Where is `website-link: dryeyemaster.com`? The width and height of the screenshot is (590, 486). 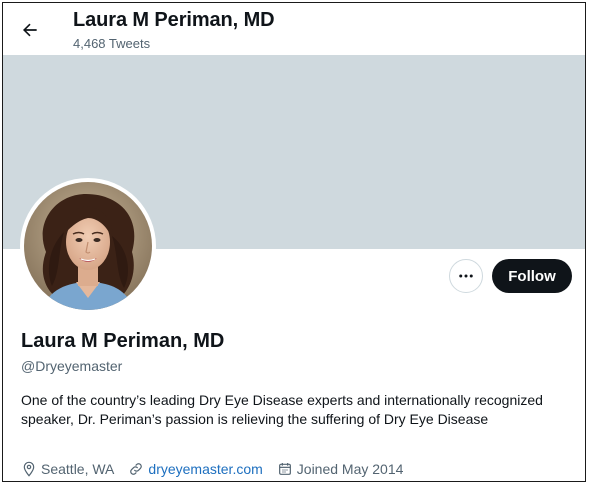 website-link: dryeyemaster.com is located at coordinates (205, 469).